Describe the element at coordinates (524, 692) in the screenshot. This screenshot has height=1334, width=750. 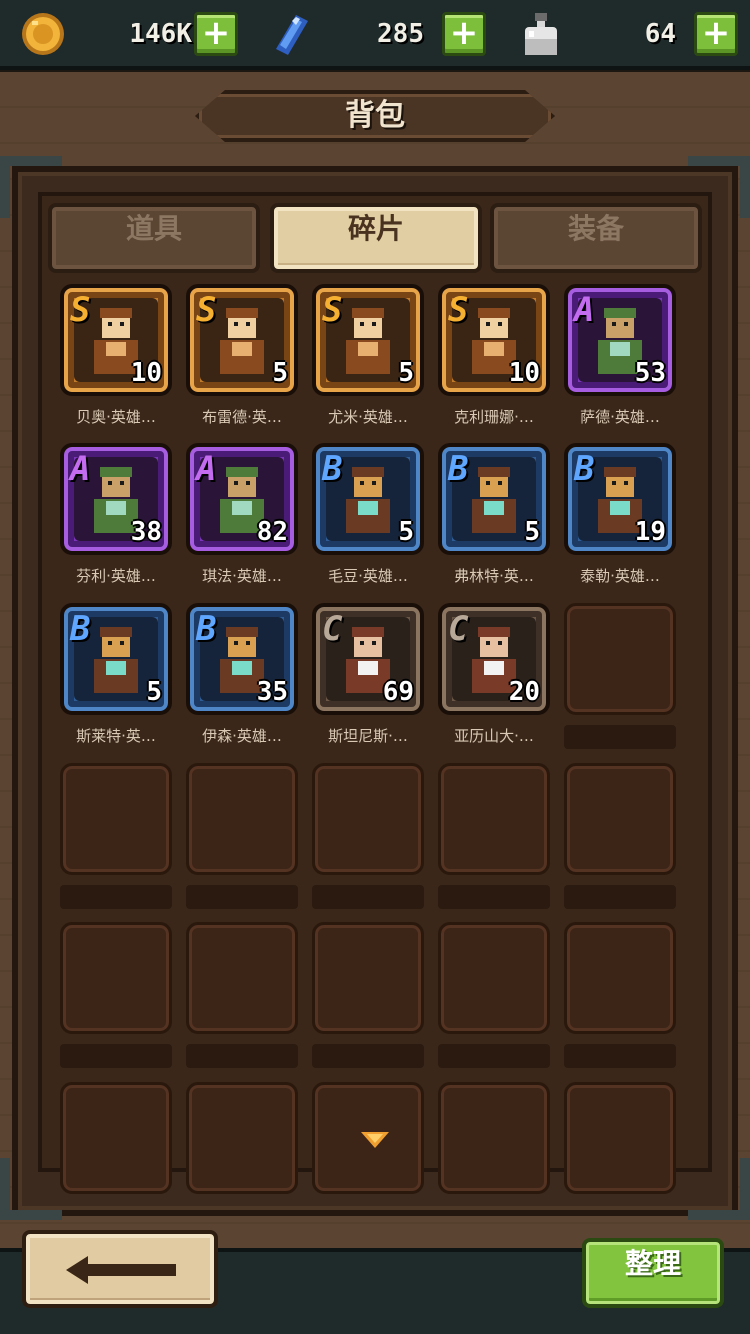
I see `fragment-count: 20` at that location.